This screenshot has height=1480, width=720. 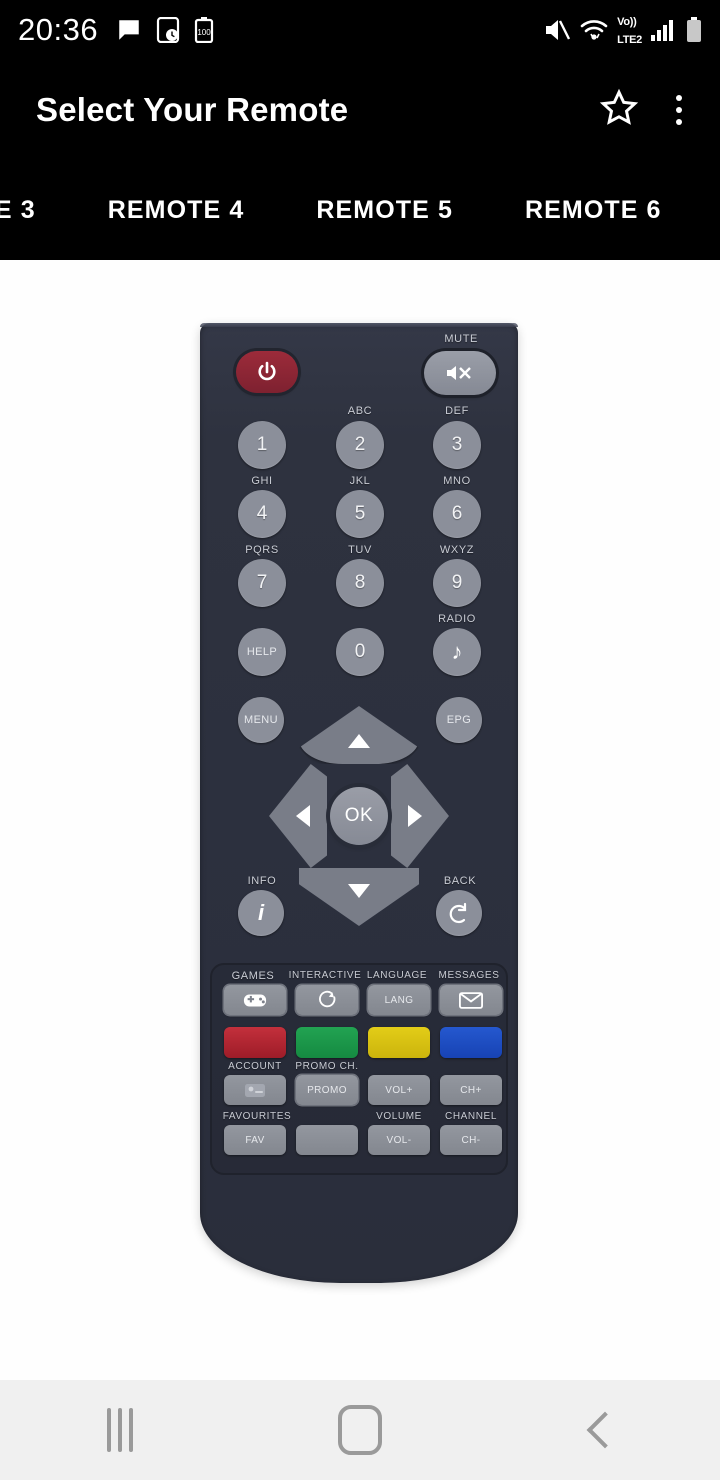 What do you see at coordinates (593, 210) in the screenshot?
I see `tab-remote-6: REMOTE 6` at bounding box center [593, 210].